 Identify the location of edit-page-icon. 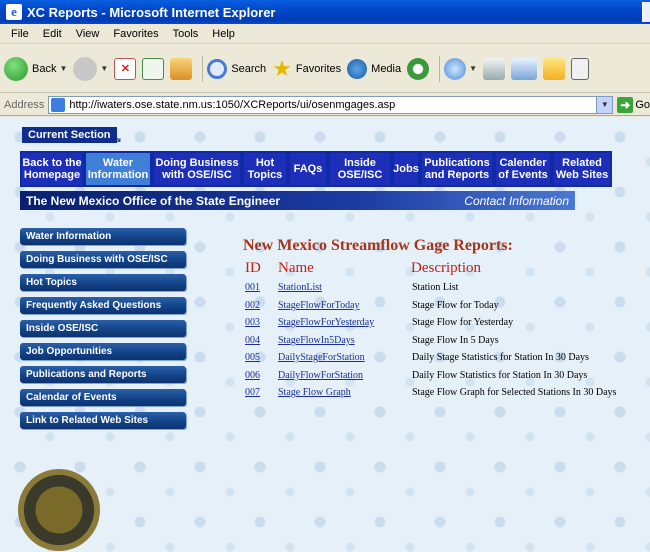
(524, 68).